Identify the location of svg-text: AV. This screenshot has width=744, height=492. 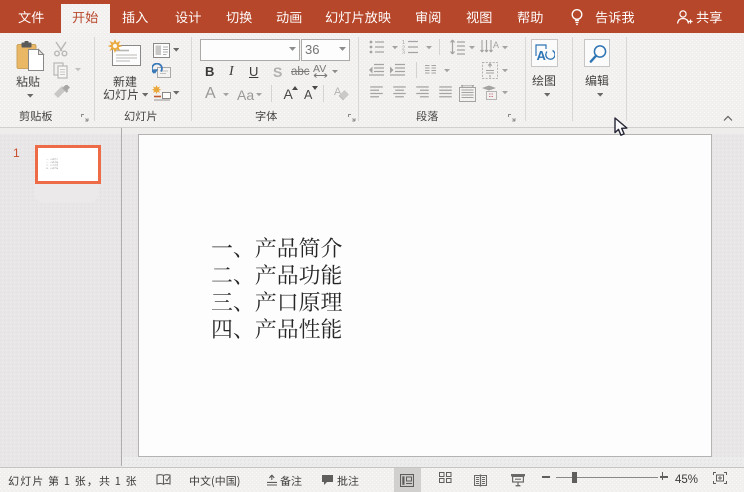
(319, 69).